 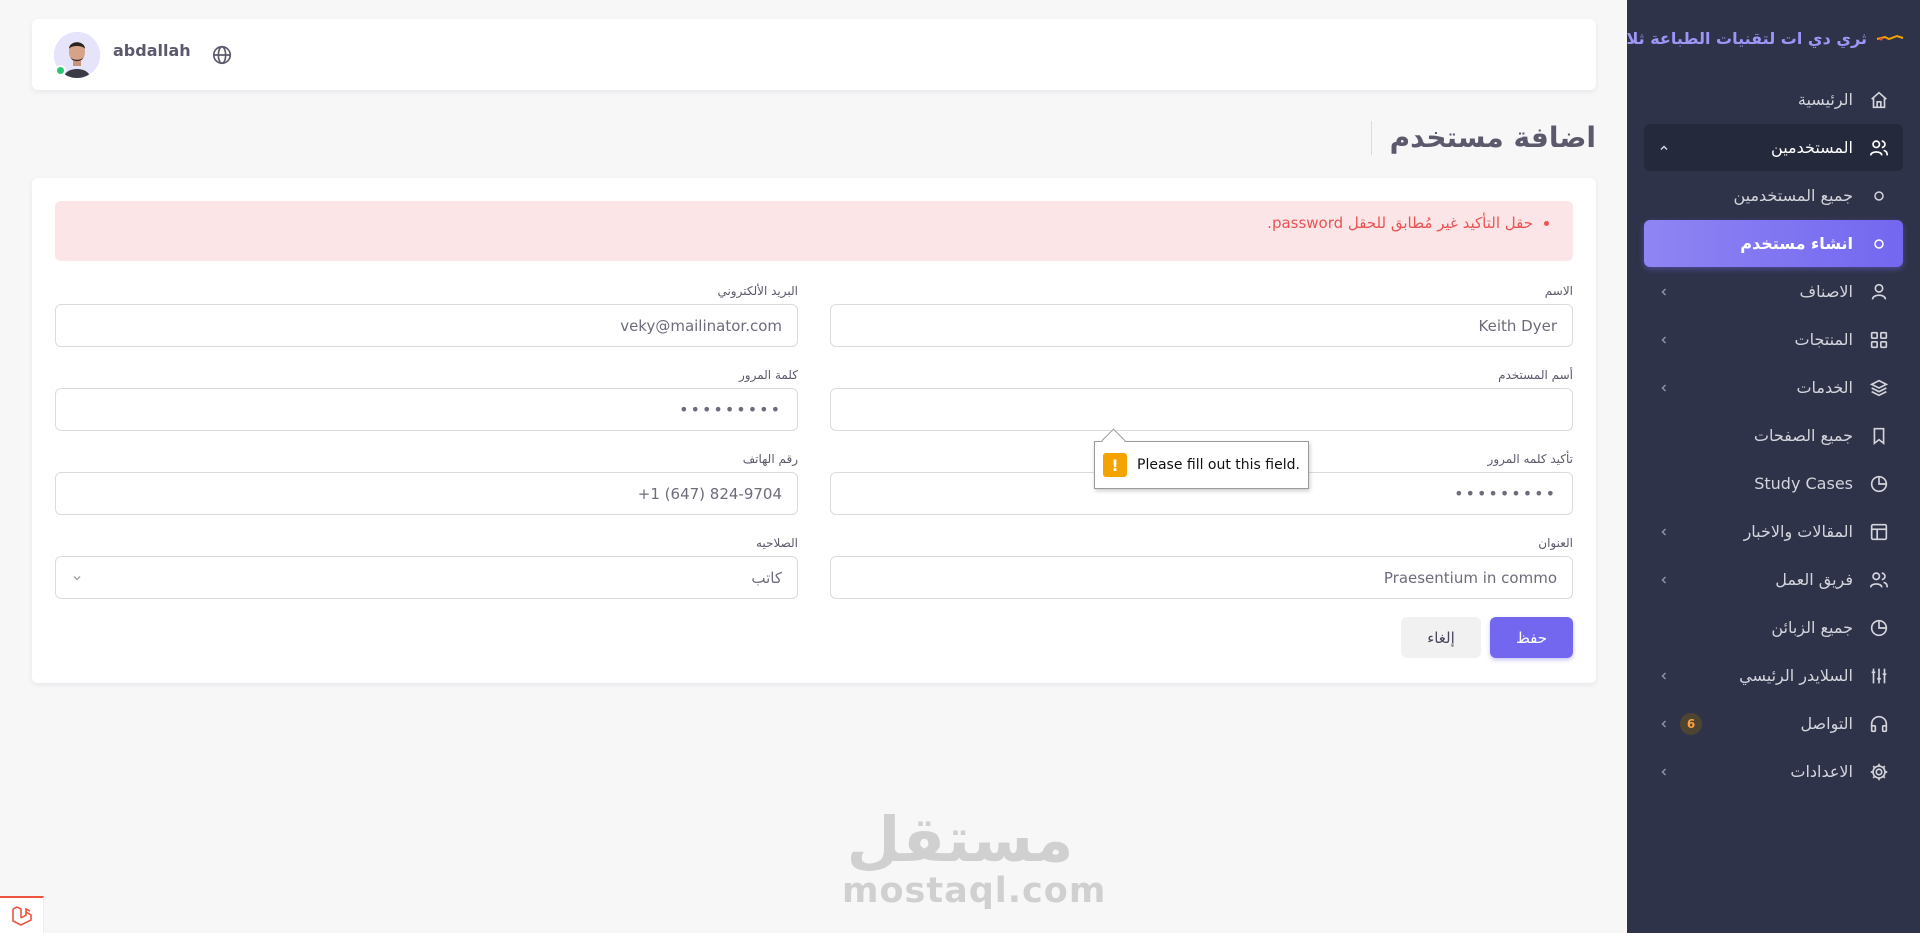 What do you see at coordinates (1890, 38) in the screenshot?
I see `brand-logo-icon` at bounding box center [1890, 38].